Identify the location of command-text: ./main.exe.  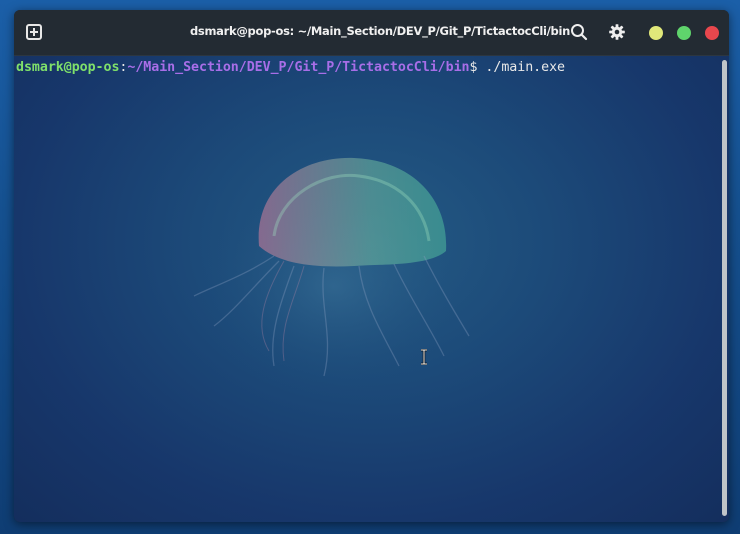
(525, 67).